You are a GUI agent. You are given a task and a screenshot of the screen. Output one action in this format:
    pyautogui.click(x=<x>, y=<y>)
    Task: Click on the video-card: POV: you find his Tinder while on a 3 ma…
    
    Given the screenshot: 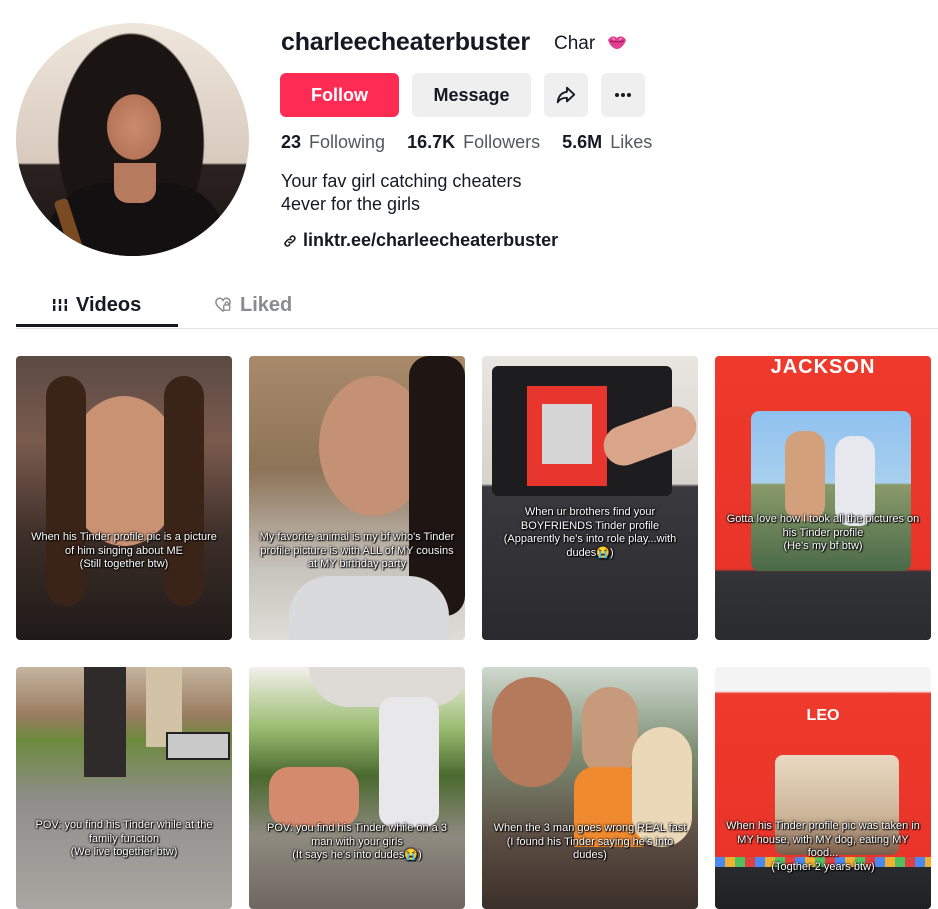 What is the action you would take?
    pyautogui.click(x=357, y=788)
    